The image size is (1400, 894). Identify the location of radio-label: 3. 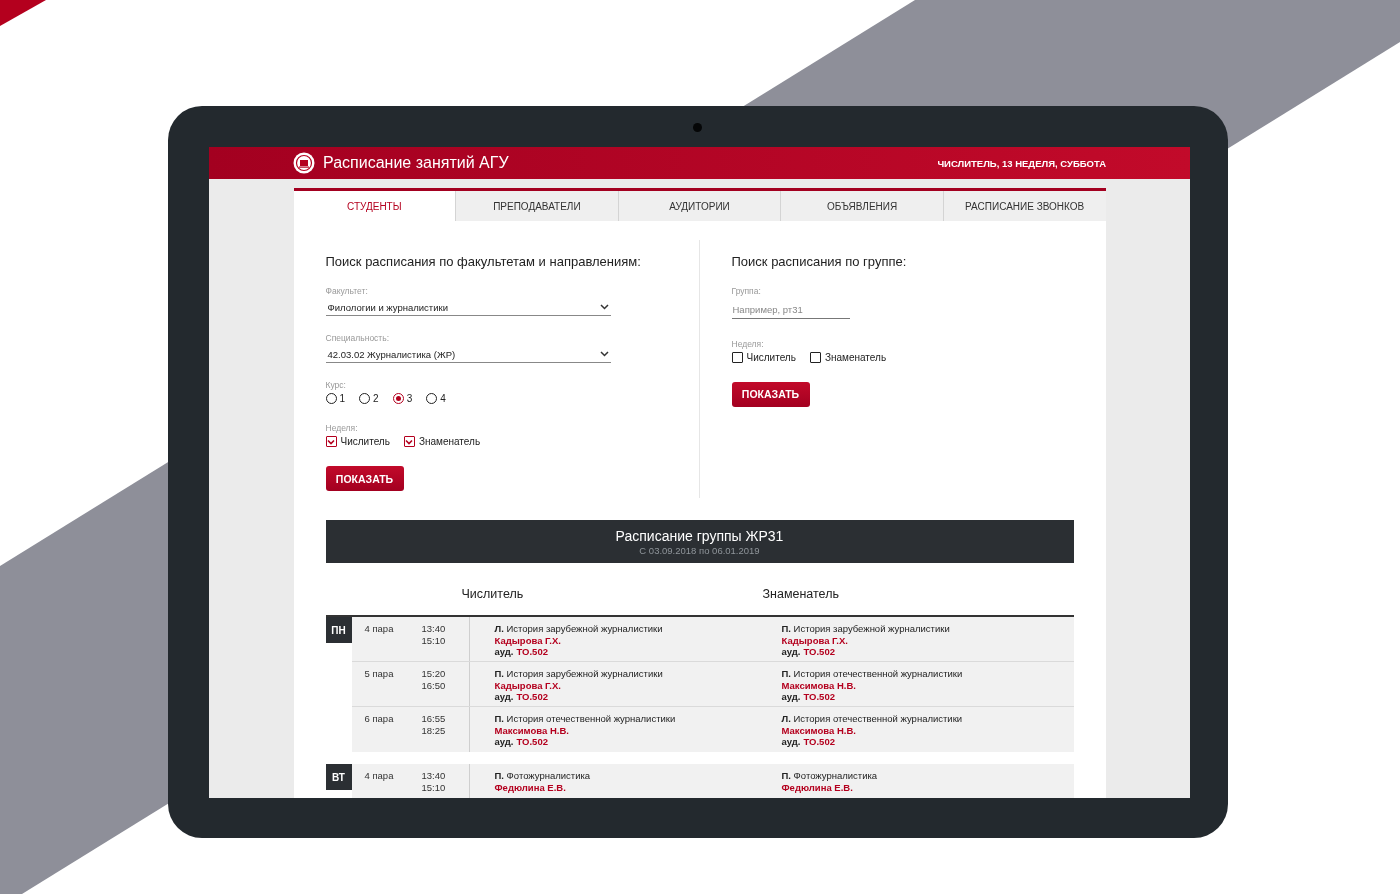
(409, 398).